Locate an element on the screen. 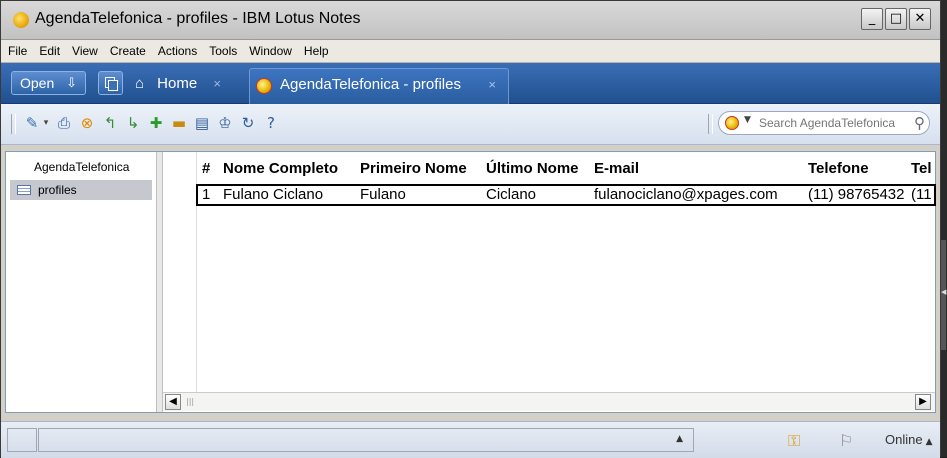 The height and width of the screenshot is (458, 947). column-header-telefone: Telefone is located at coordinates (838, 168).